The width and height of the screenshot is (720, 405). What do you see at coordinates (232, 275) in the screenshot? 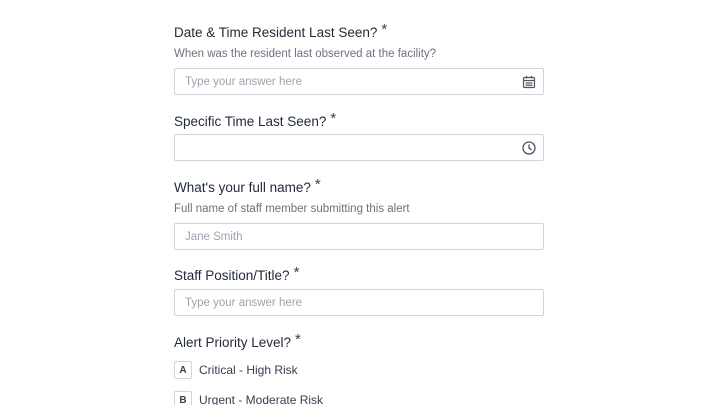
I see `question-position-label: Staff Position/Title?` at bounding box center [232, 275].